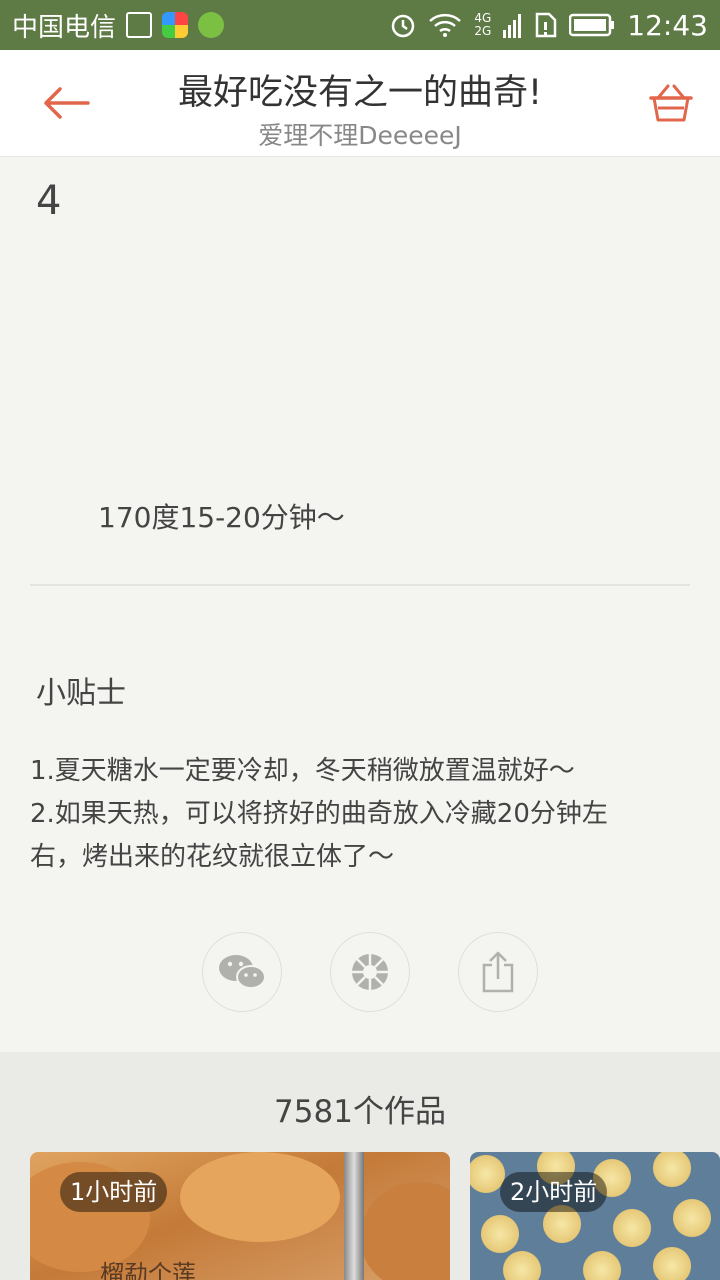 The width and height of the screenshot is (720, 1280). I want to click on signal-icon, so click(512, 26).